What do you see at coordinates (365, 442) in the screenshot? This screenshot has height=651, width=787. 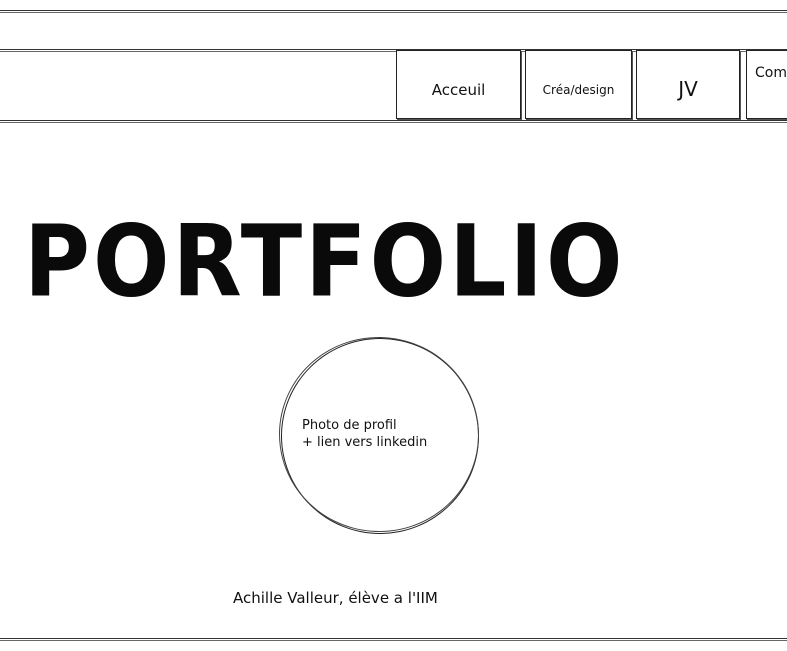 I see `profile-photo-text-line2: + lien vers linkedin` at bounding box center [365, 442].